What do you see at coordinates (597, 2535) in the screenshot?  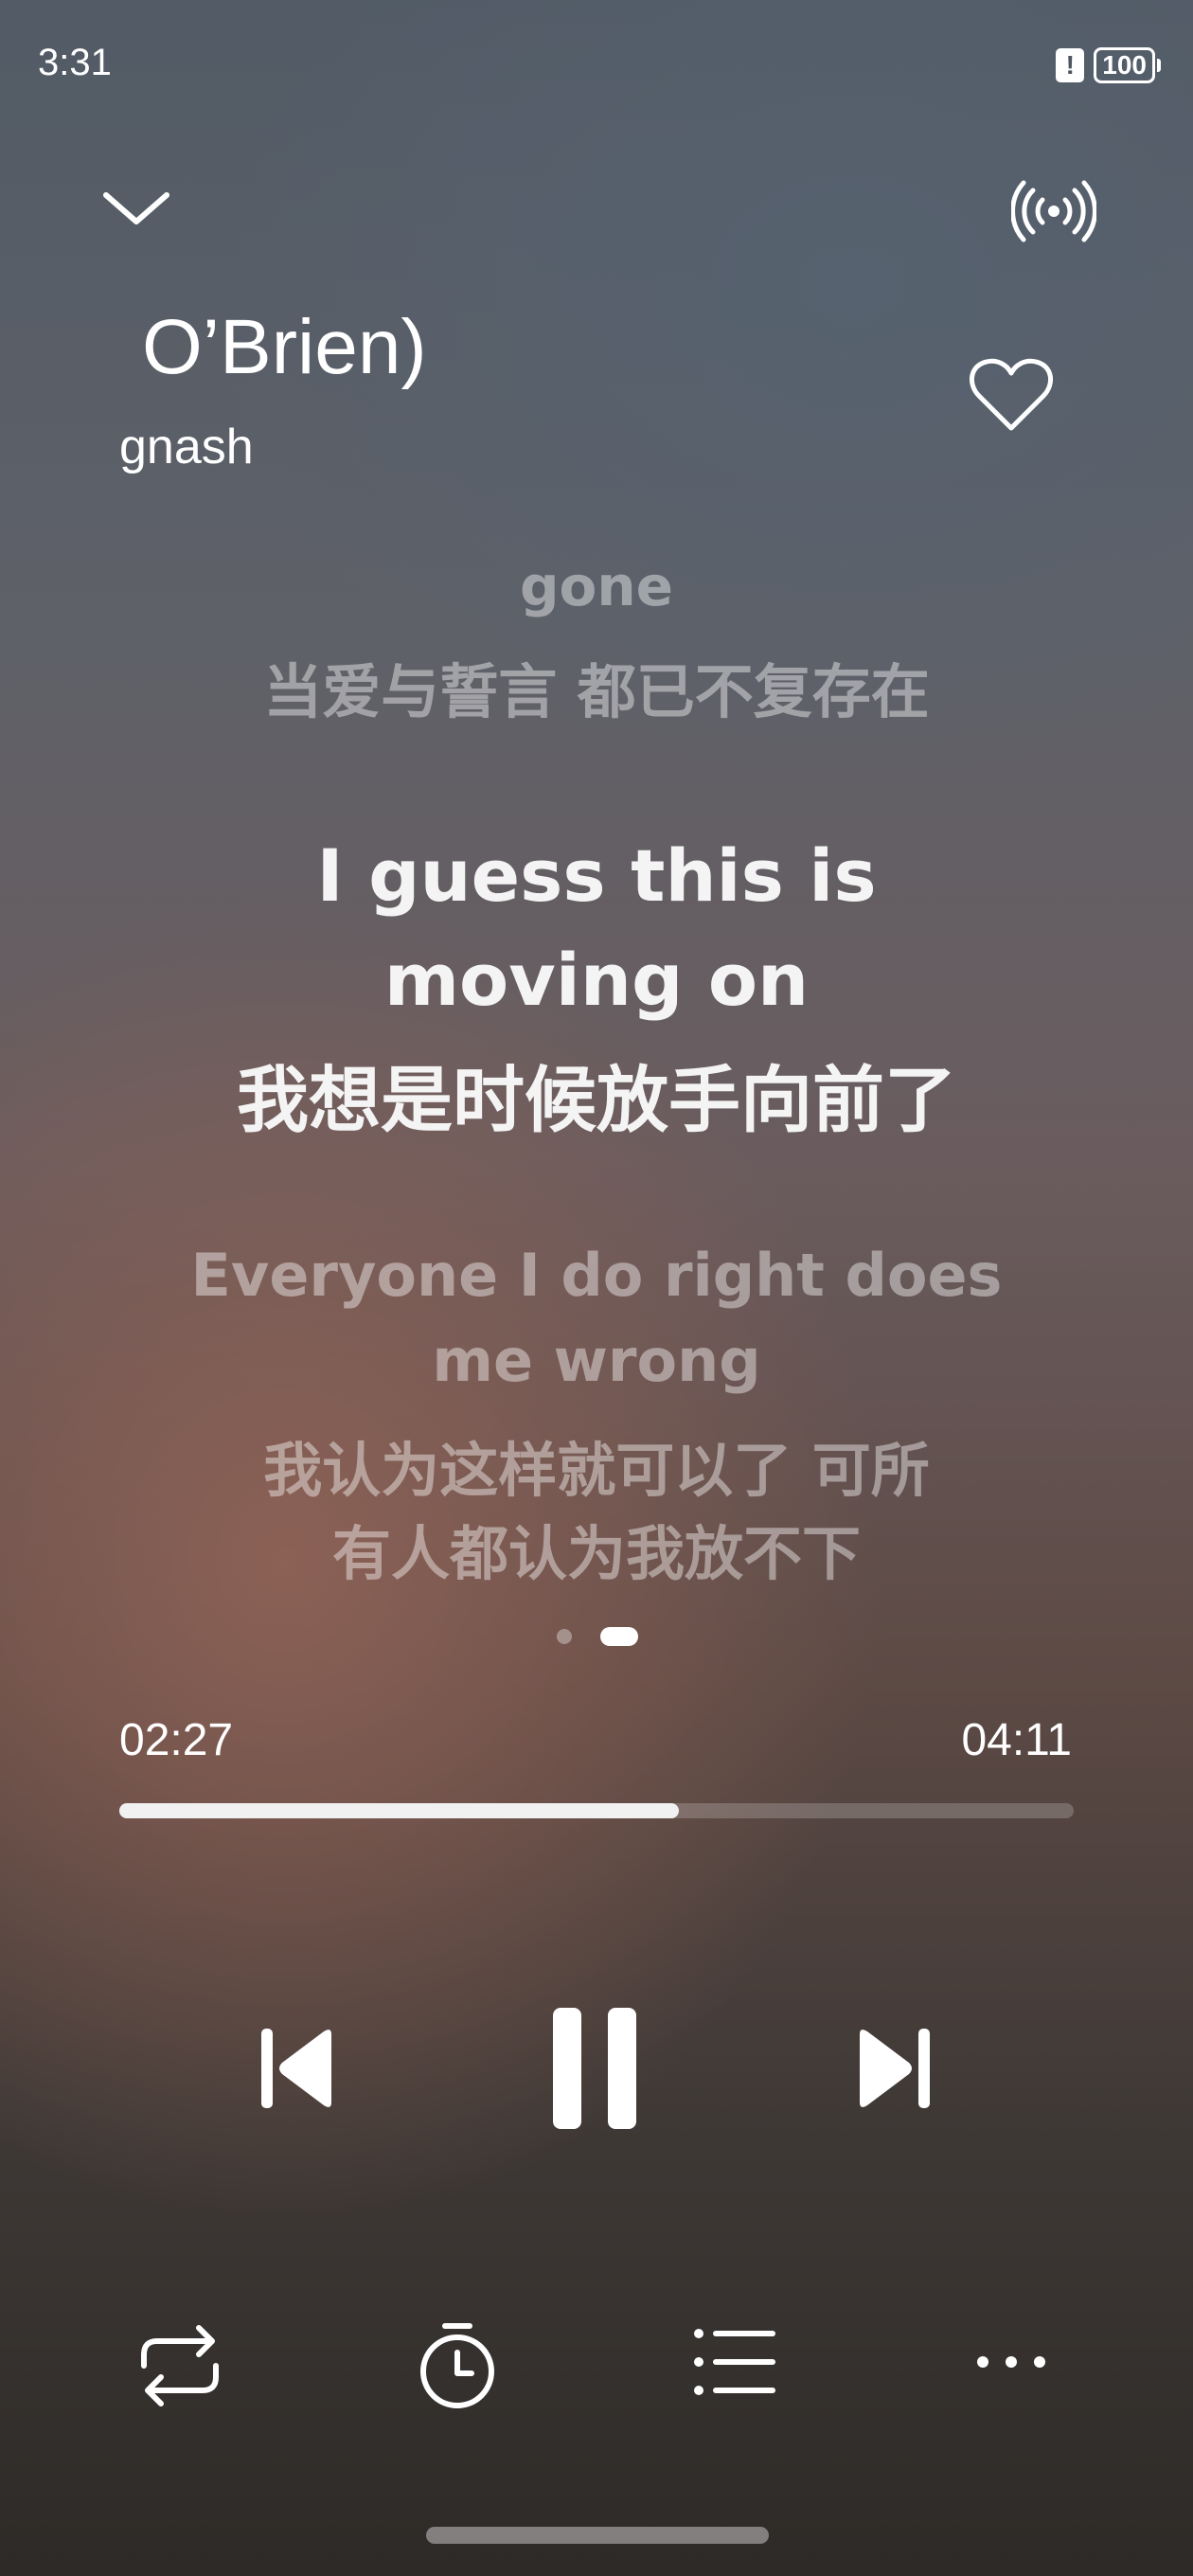 I see `home-indicator` at bounding box center [597, 2535].